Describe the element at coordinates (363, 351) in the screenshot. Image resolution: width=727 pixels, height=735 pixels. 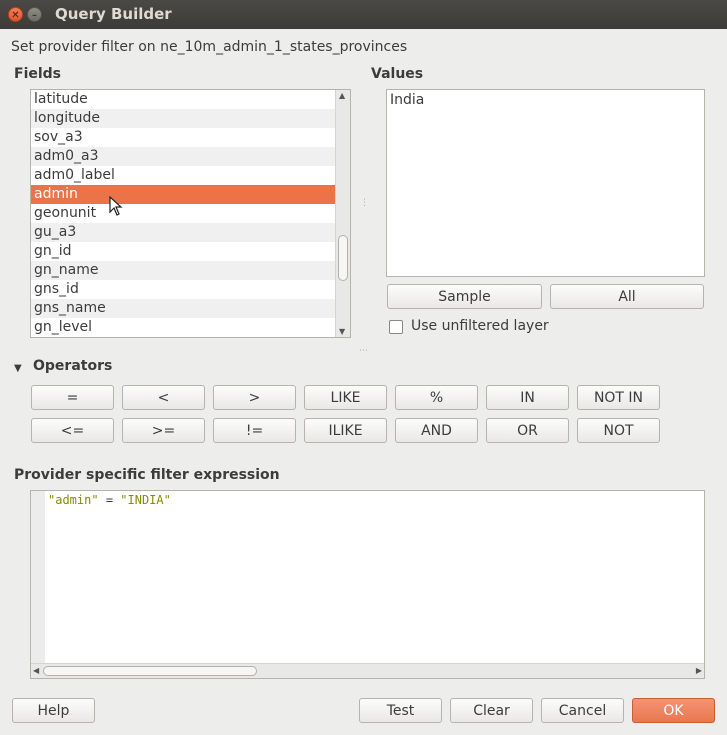
I see `horizontal-splitter-handle: ⋯` at that location.